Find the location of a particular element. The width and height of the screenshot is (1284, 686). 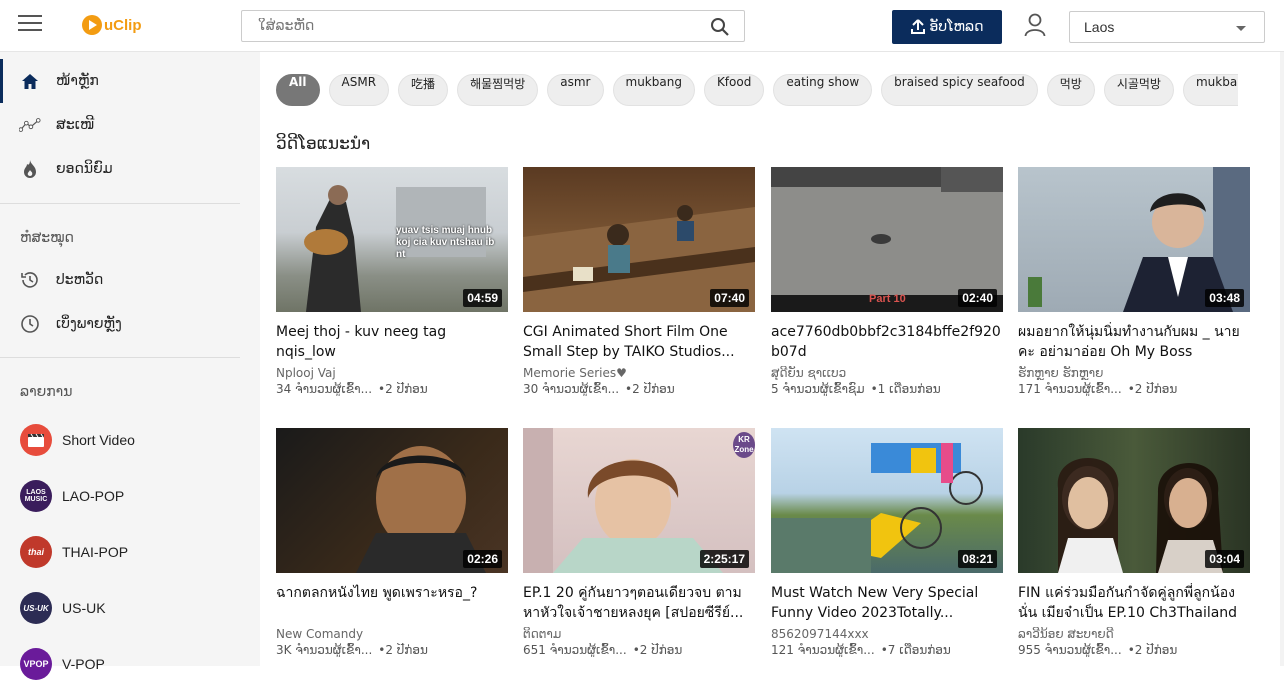

video-meta: 955 ຈຳນວນຜູ້ເຂົ້າ... •2 ປີກ່ອນ is located at coordinates (1134, 650).